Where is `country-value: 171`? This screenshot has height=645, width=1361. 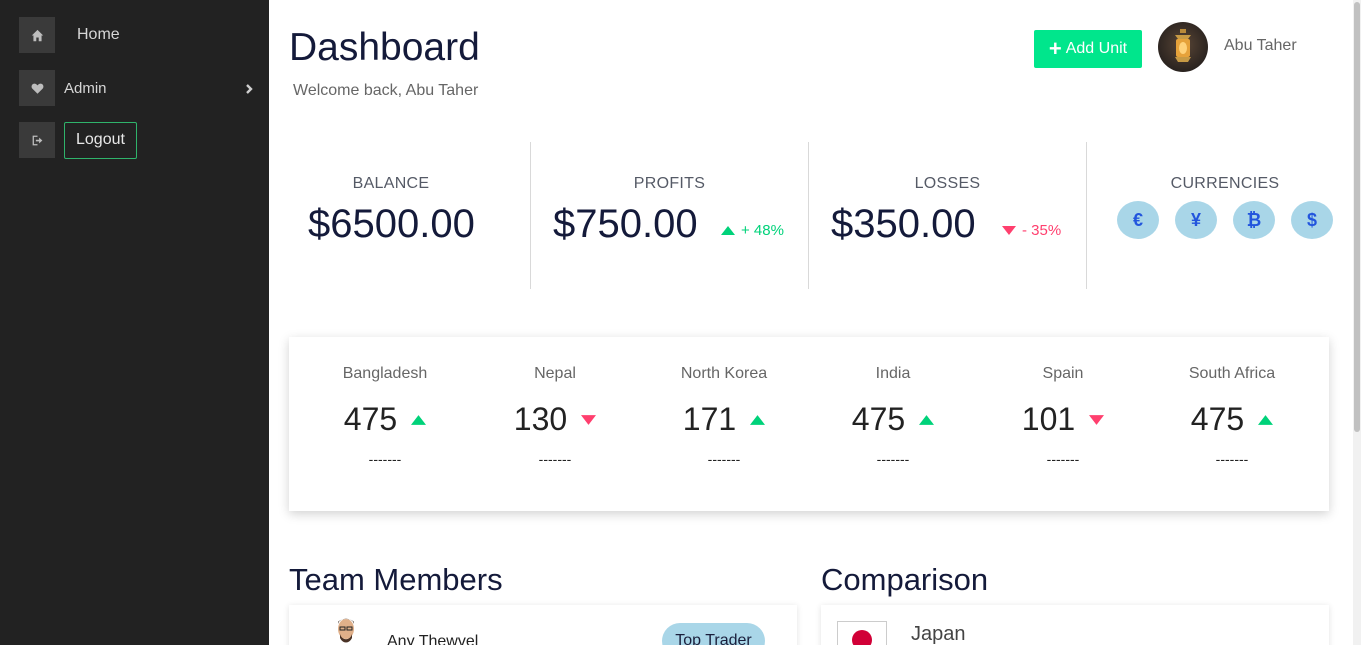
country-value: 171 is located at coordinates (709, 419).